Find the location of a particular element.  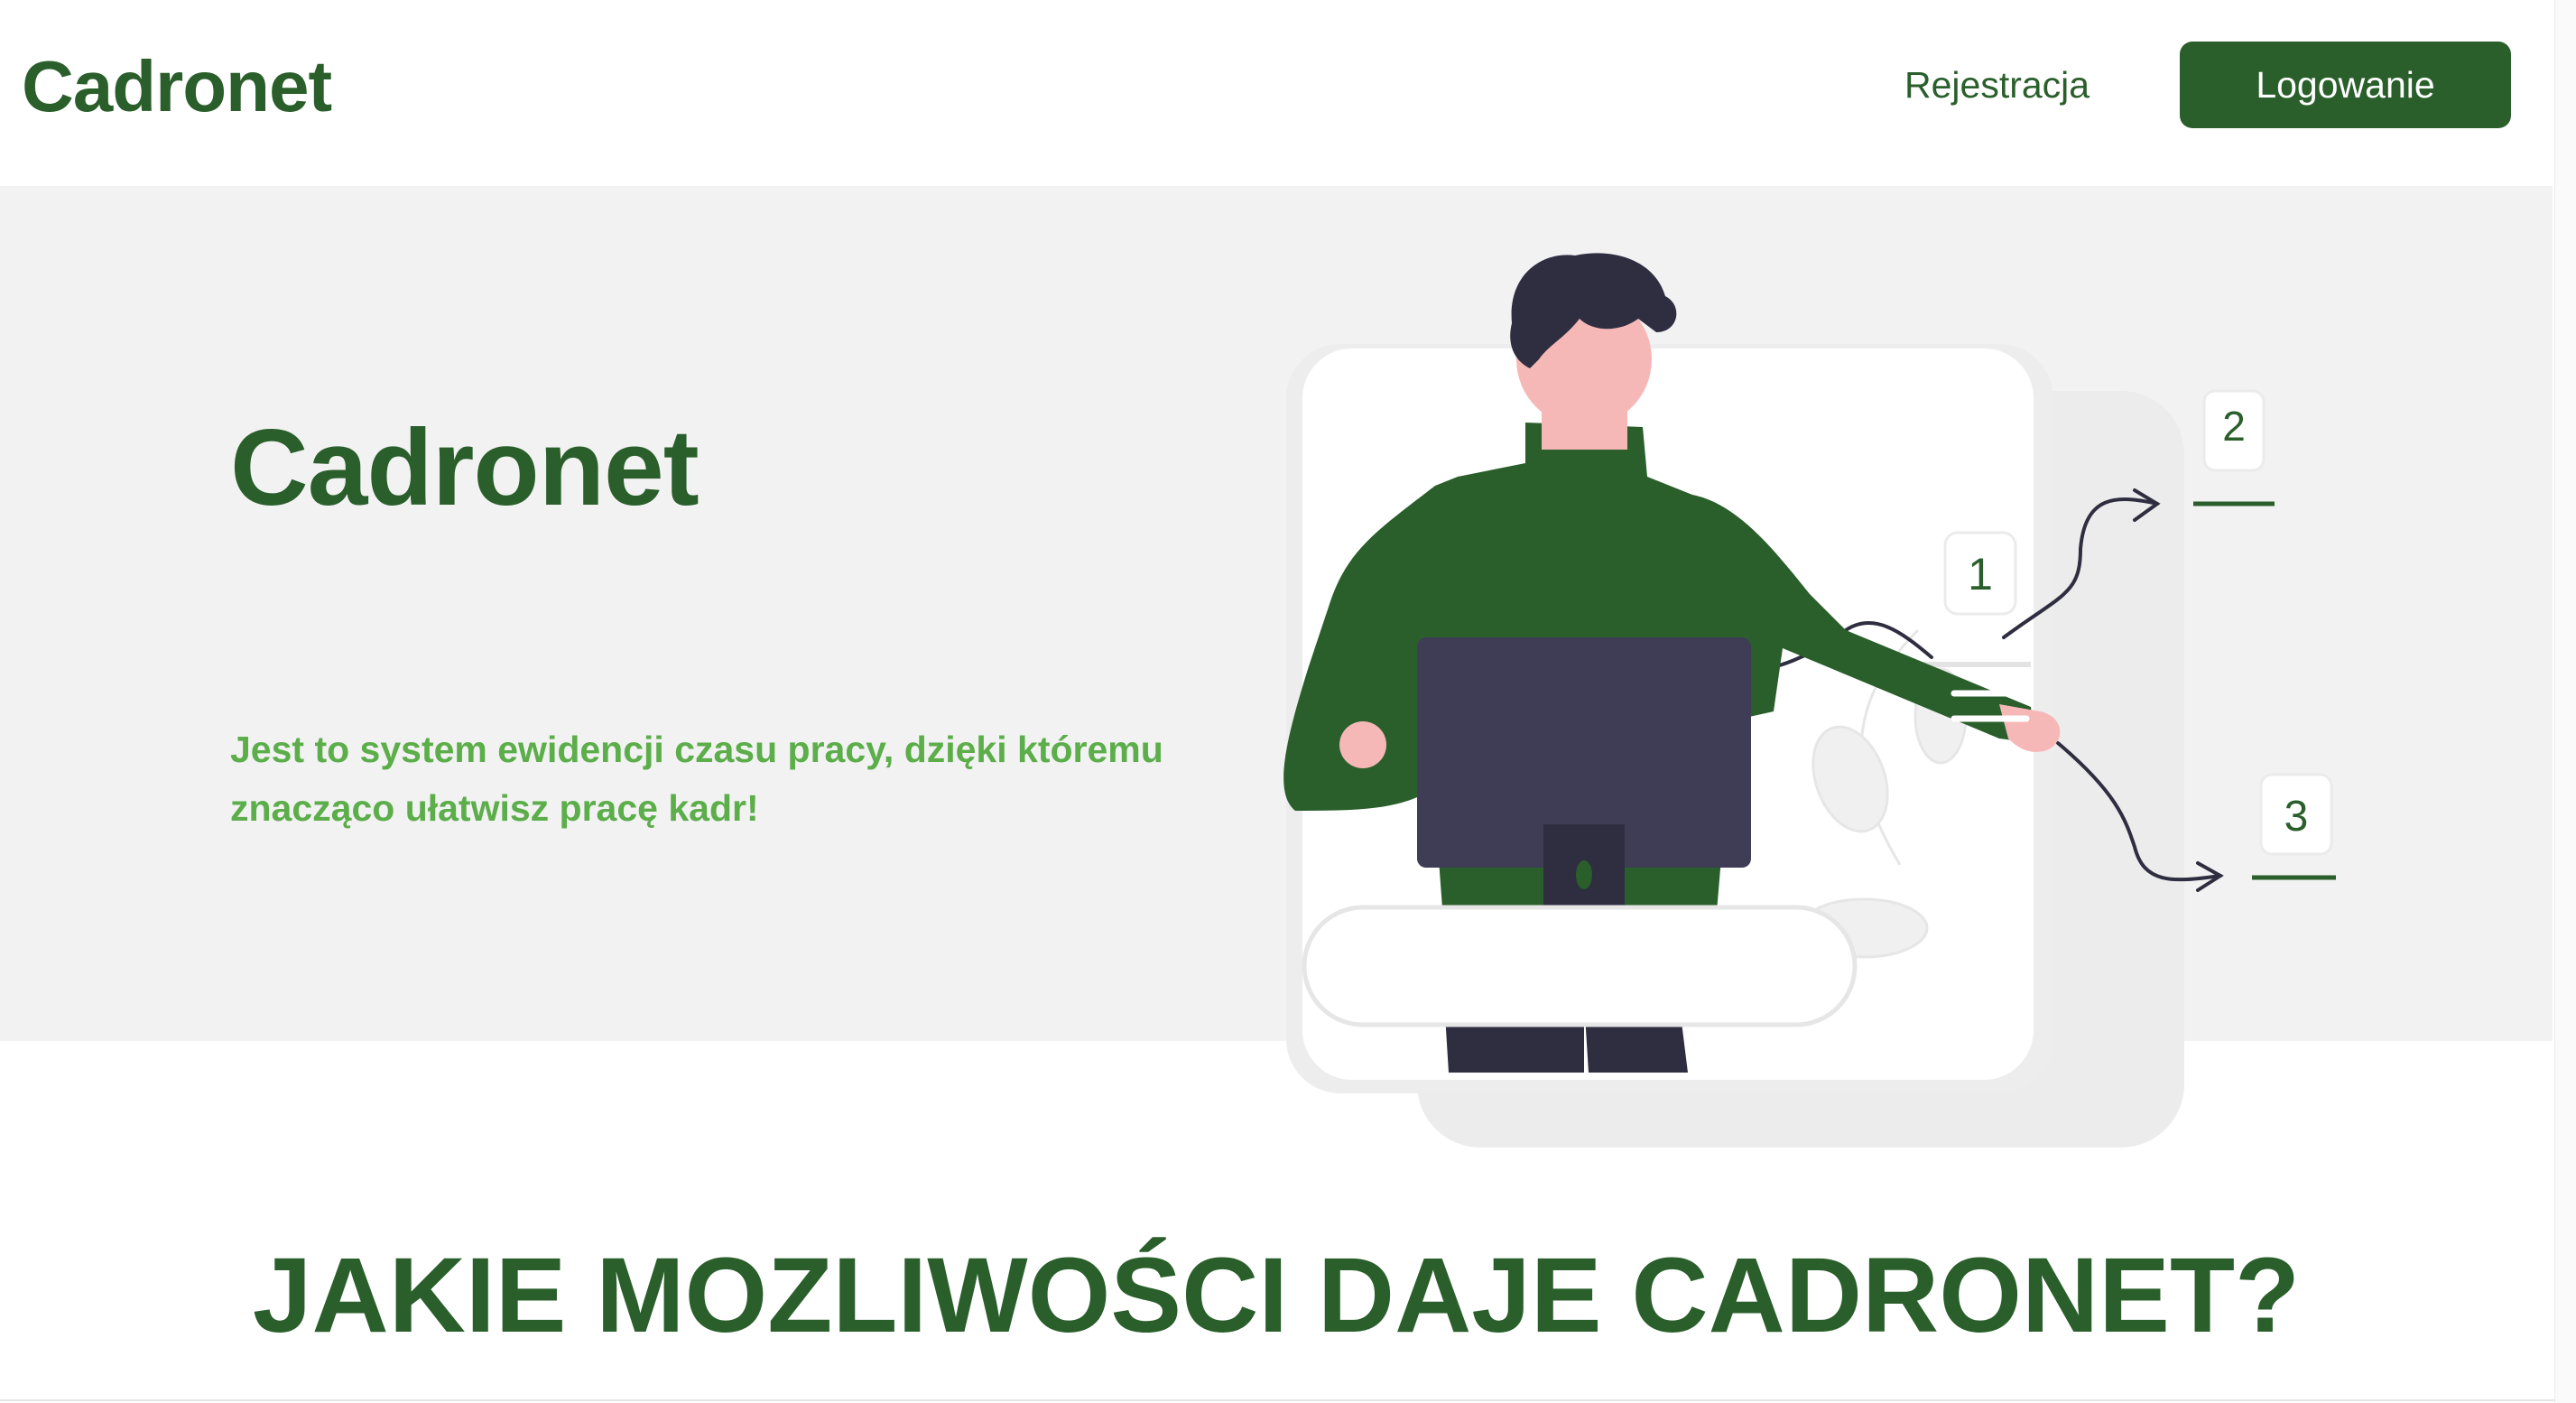

step-card-3: 3 is located at coordinates (2294, 826).